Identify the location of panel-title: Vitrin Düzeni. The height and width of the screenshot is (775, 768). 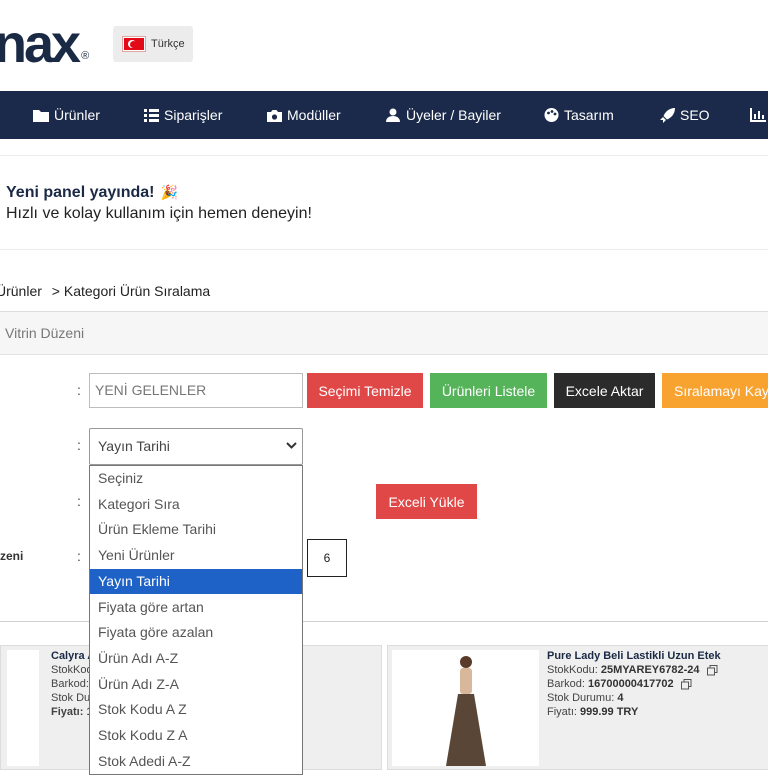
(45, 333).